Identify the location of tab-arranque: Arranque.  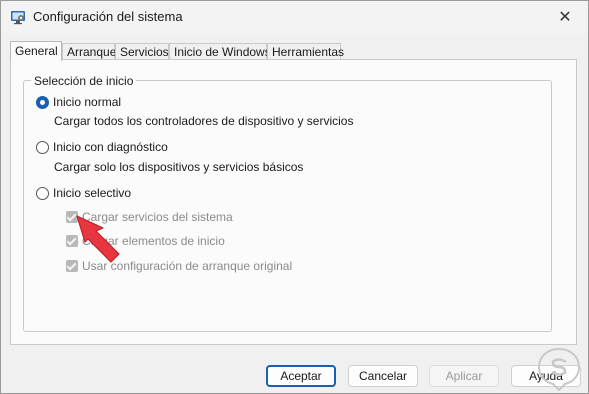
(89, 51).